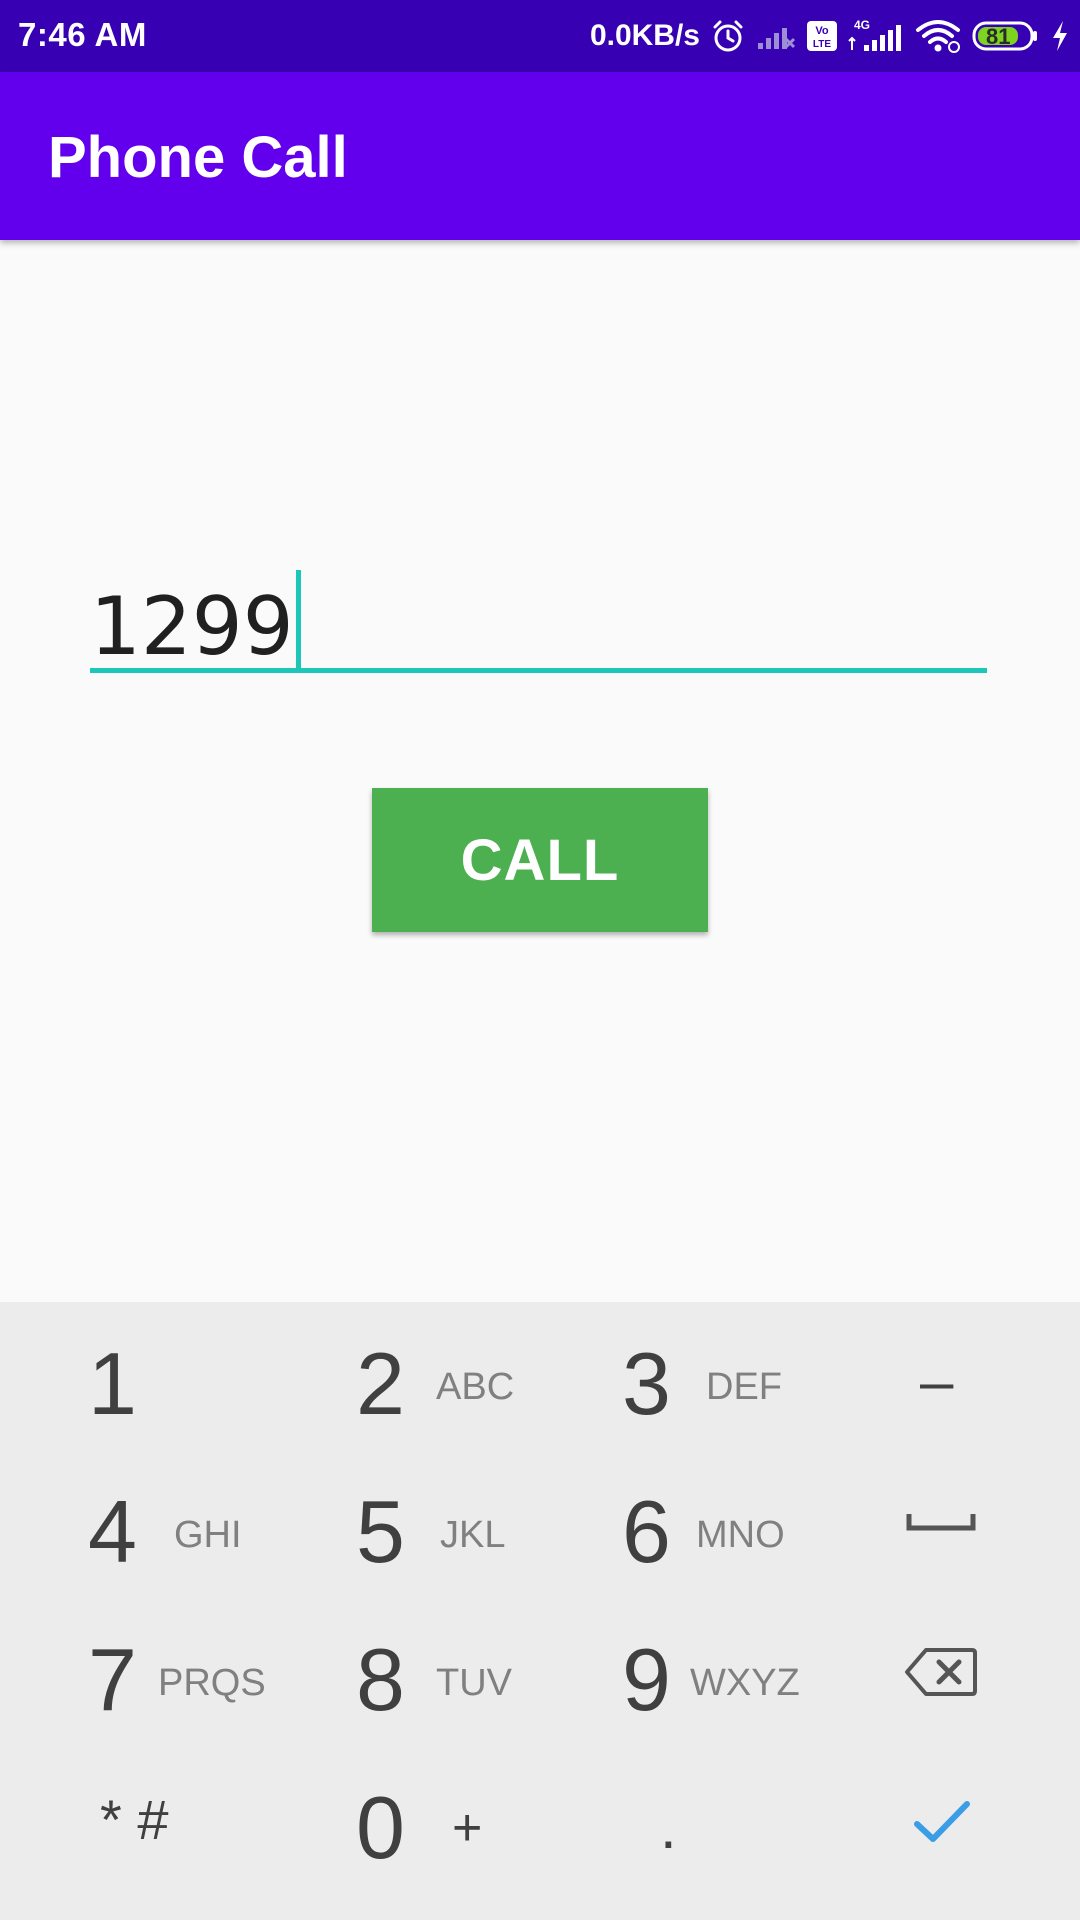 This screenshot has height=1920, width=1080. Describe the element at coordinates (941, 1672) in the screenshot. I see `backspace-icon` at that location.